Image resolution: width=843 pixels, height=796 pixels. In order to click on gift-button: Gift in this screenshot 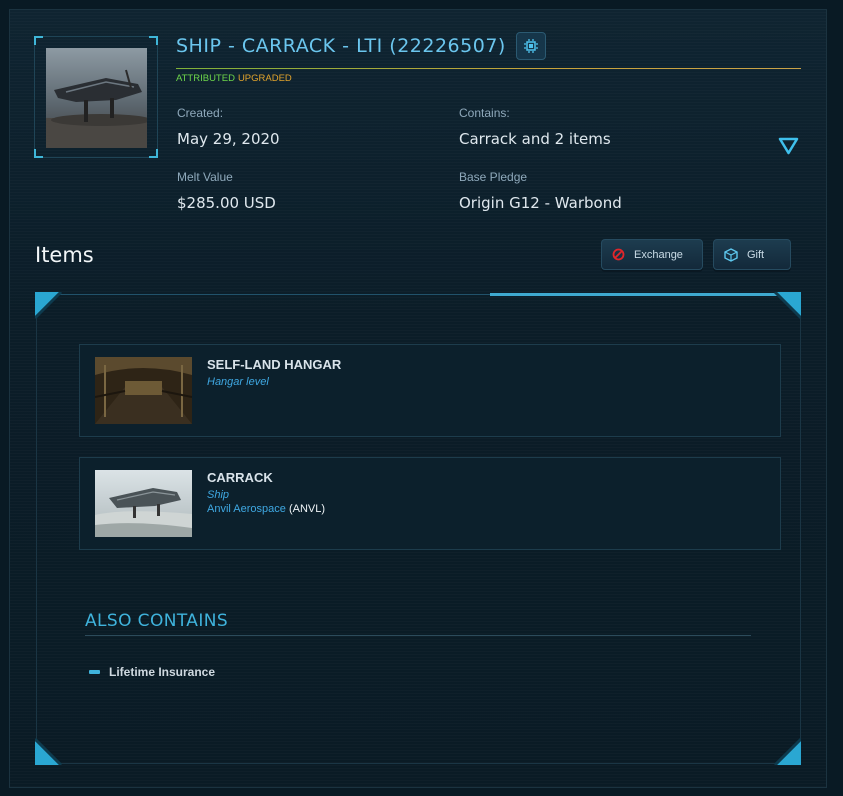, I will do `click(752, 254)`.